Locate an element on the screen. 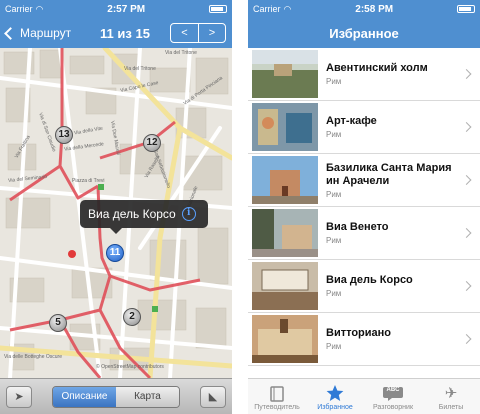  route-pin: 12 is located at coordinates (152, 143).